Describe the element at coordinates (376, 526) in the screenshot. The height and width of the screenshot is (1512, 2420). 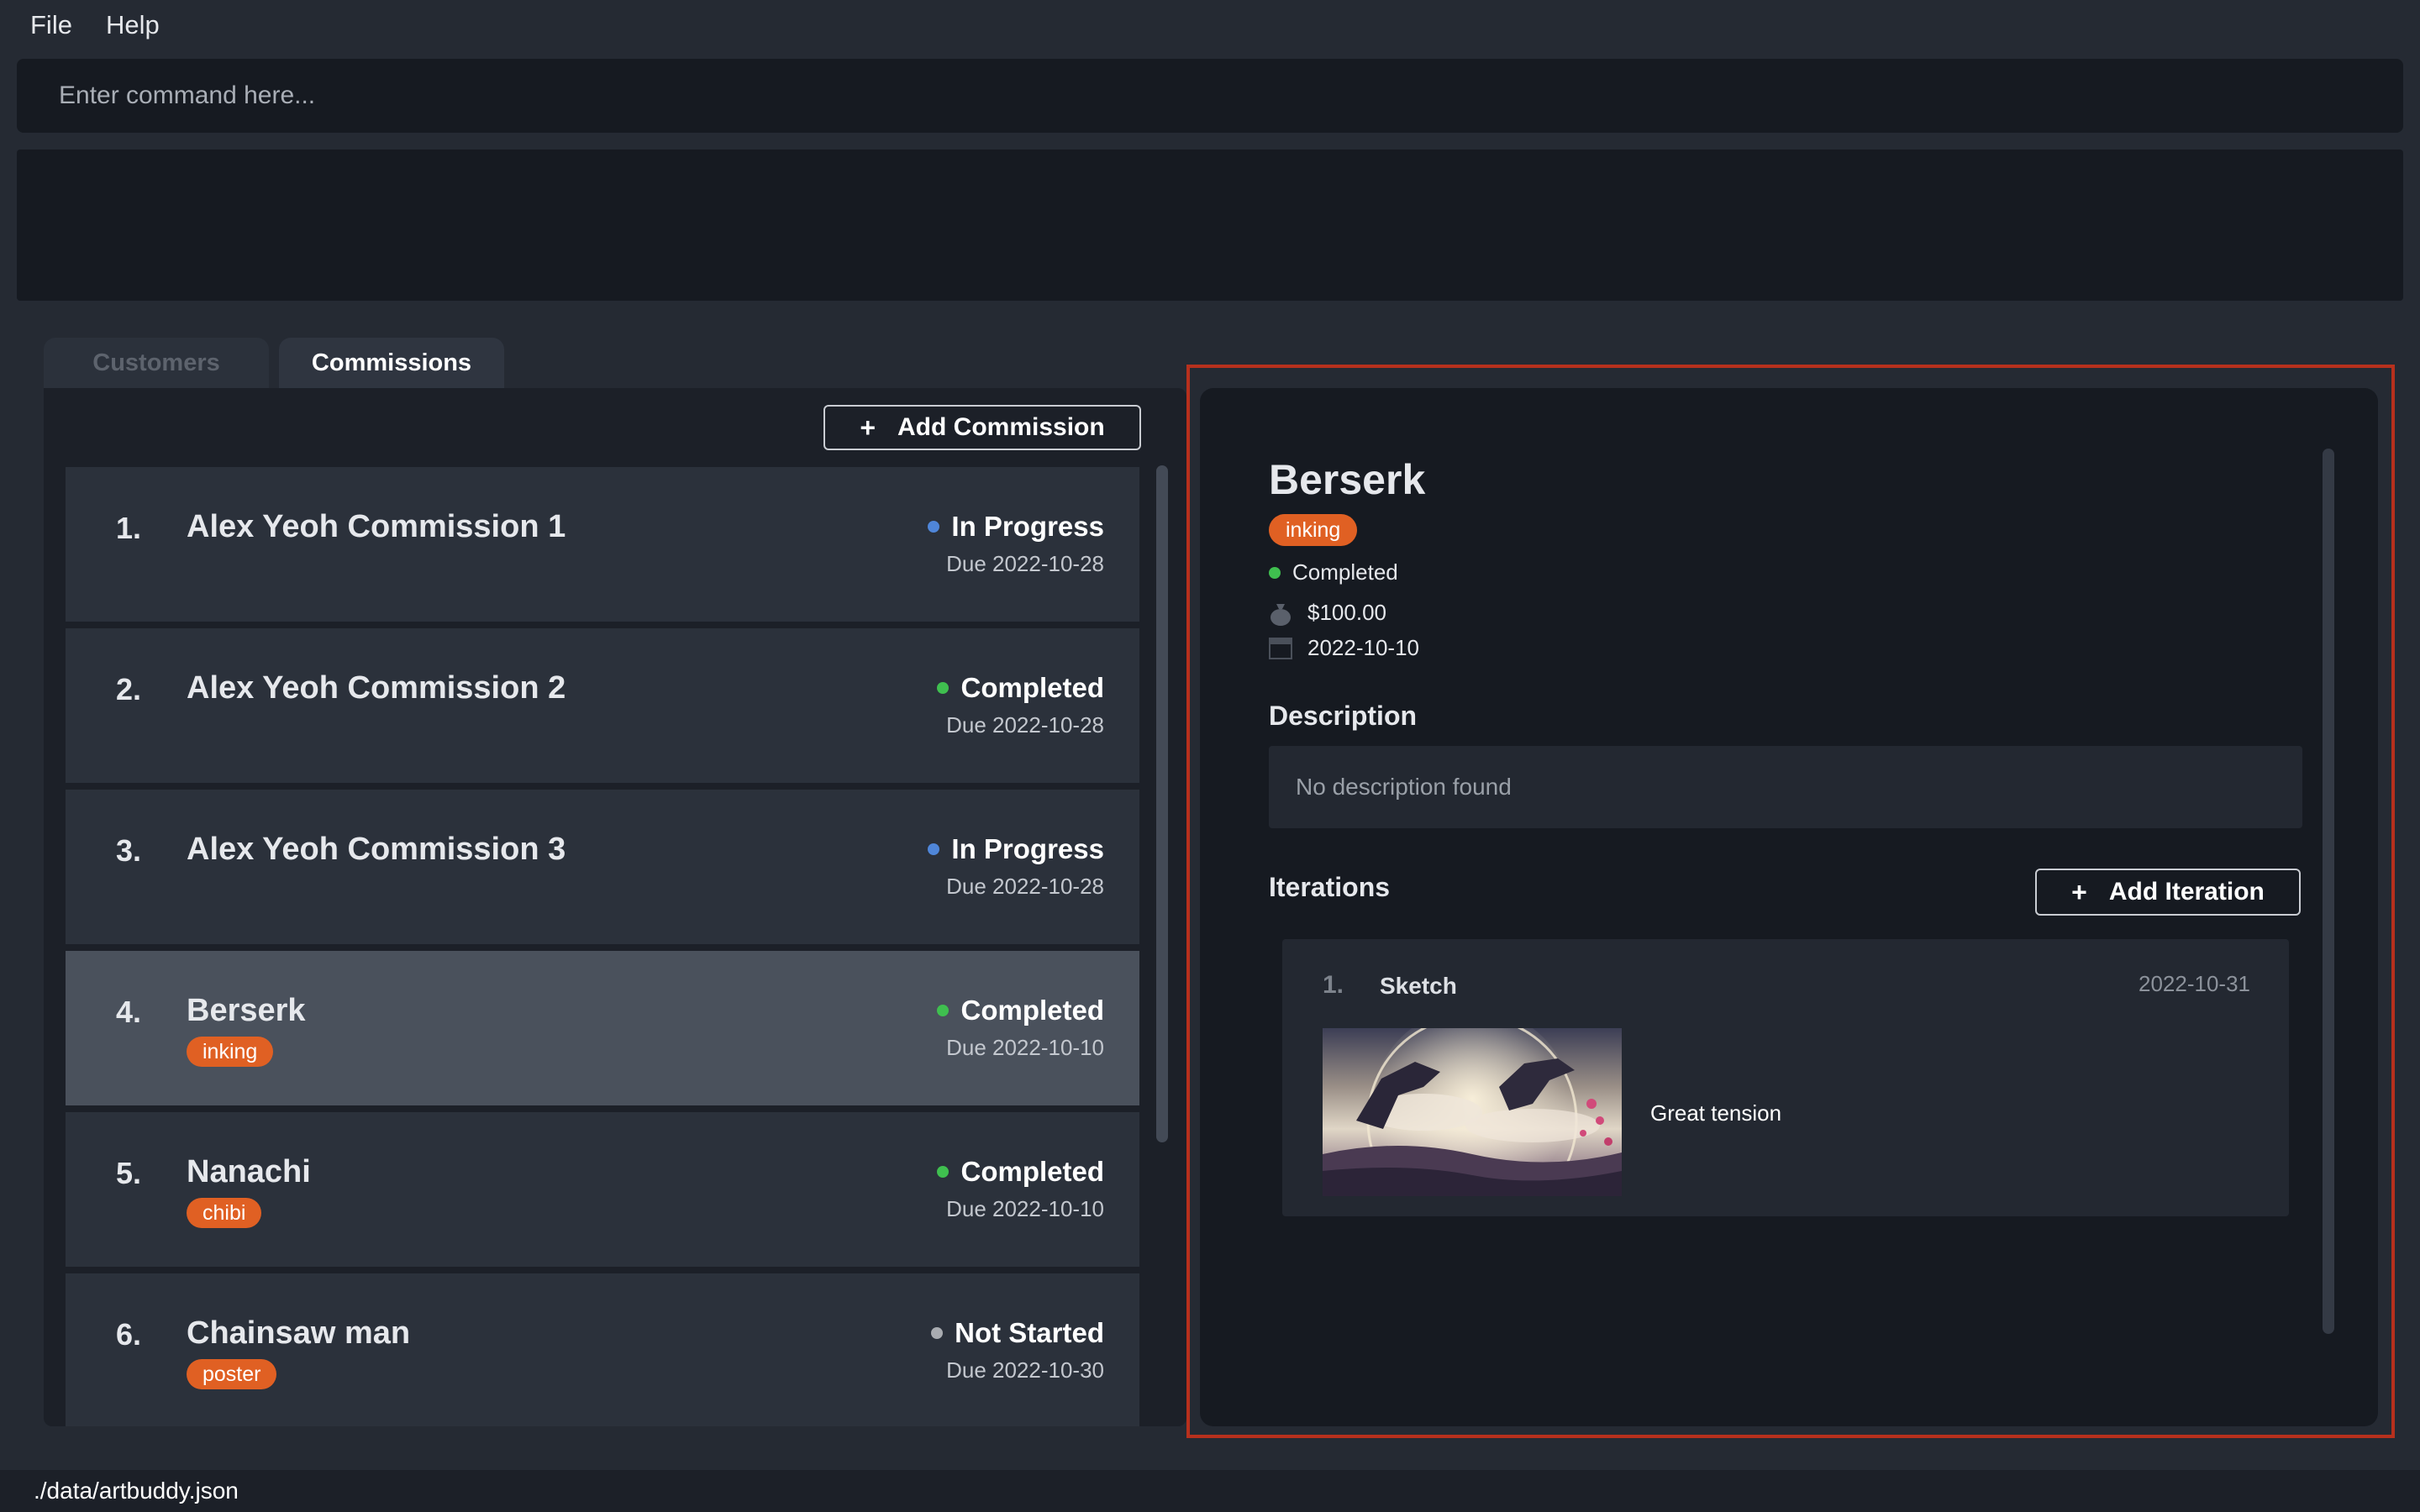
I see `commission-title: Alex Yeoh Commission 1` at that location.